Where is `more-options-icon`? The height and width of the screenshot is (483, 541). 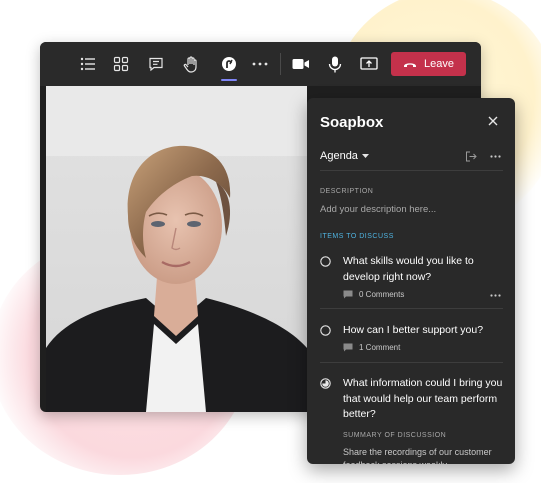 more-options-icon is located at coordinates (495, 156).